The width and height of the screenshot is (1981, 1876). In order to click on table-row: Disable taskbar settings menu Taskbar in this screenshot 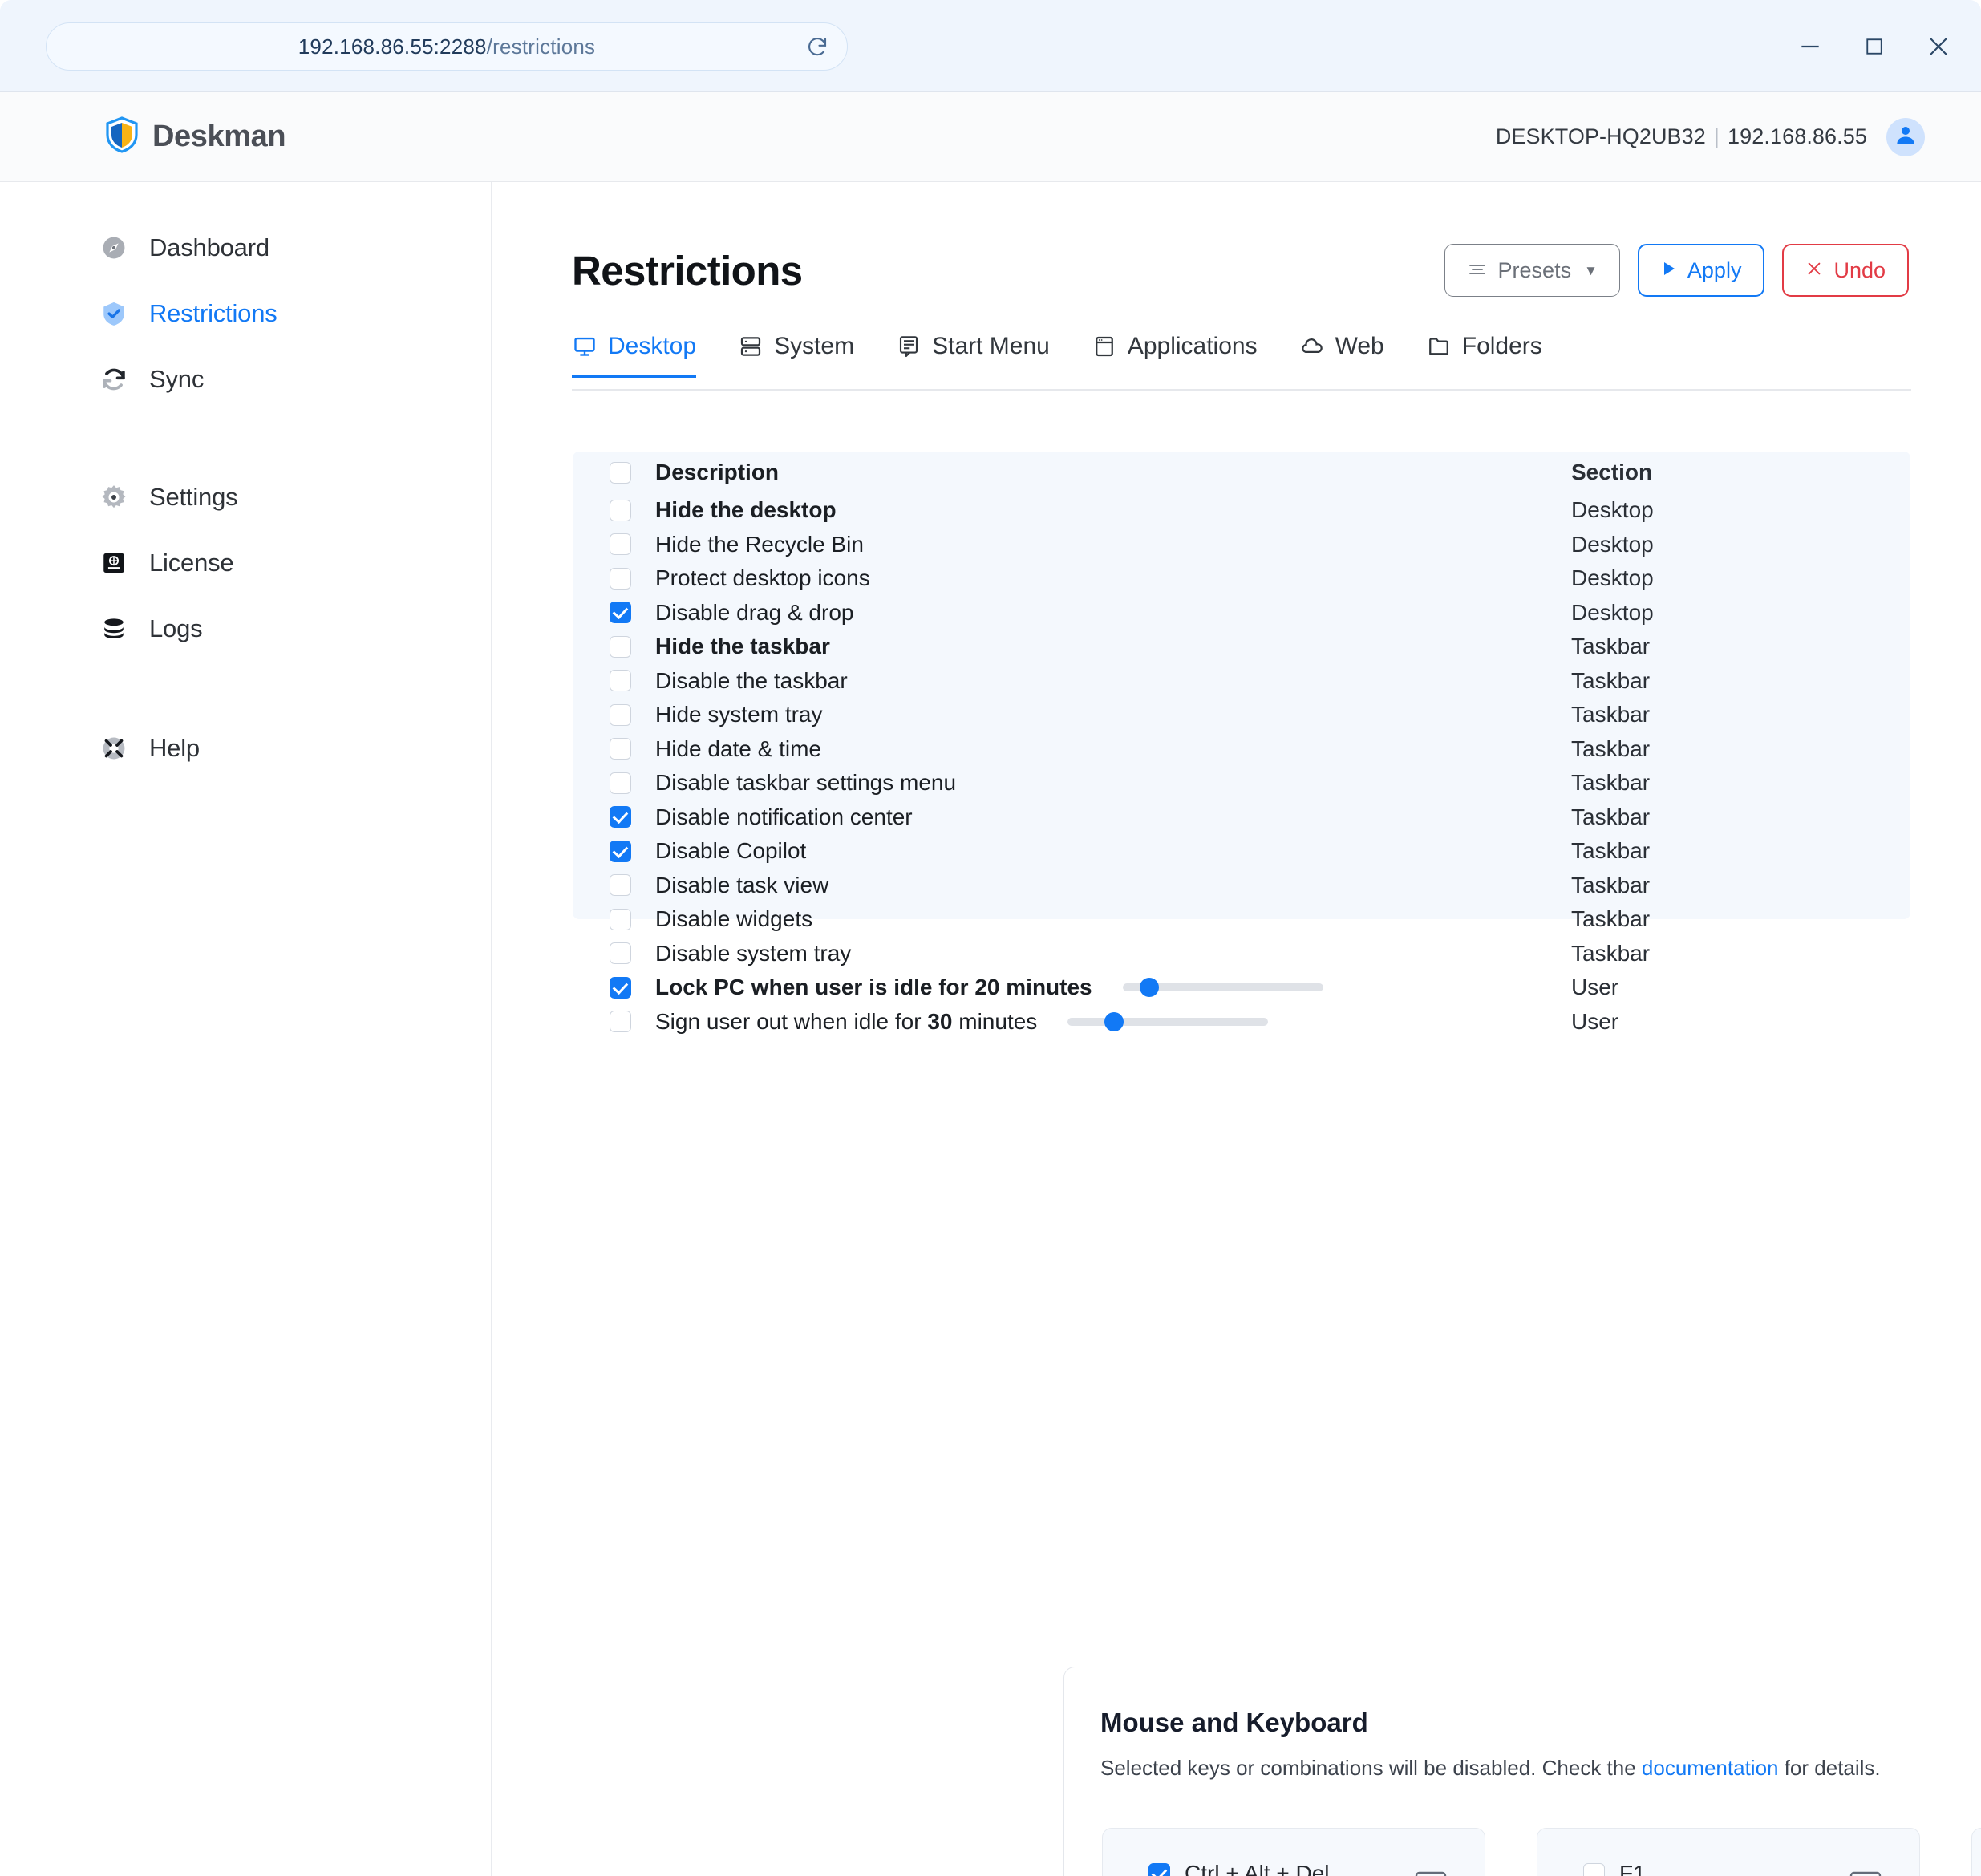, I will do `click(1241, 783)`.